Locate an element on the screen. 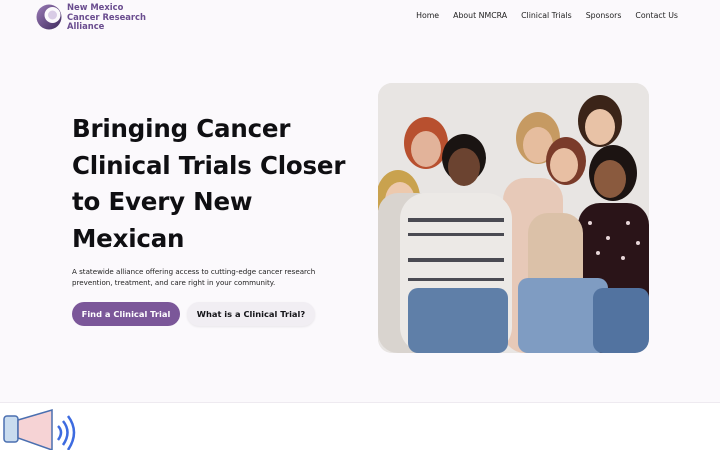 This screenshot has height=450, width=720. next-section is located at coordinates (360, 426).